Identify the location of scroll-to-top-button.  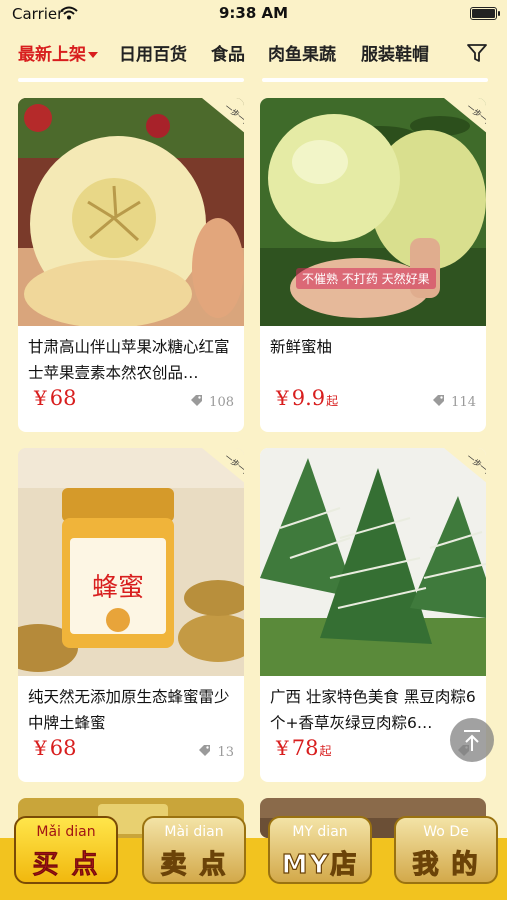
(472, 740).